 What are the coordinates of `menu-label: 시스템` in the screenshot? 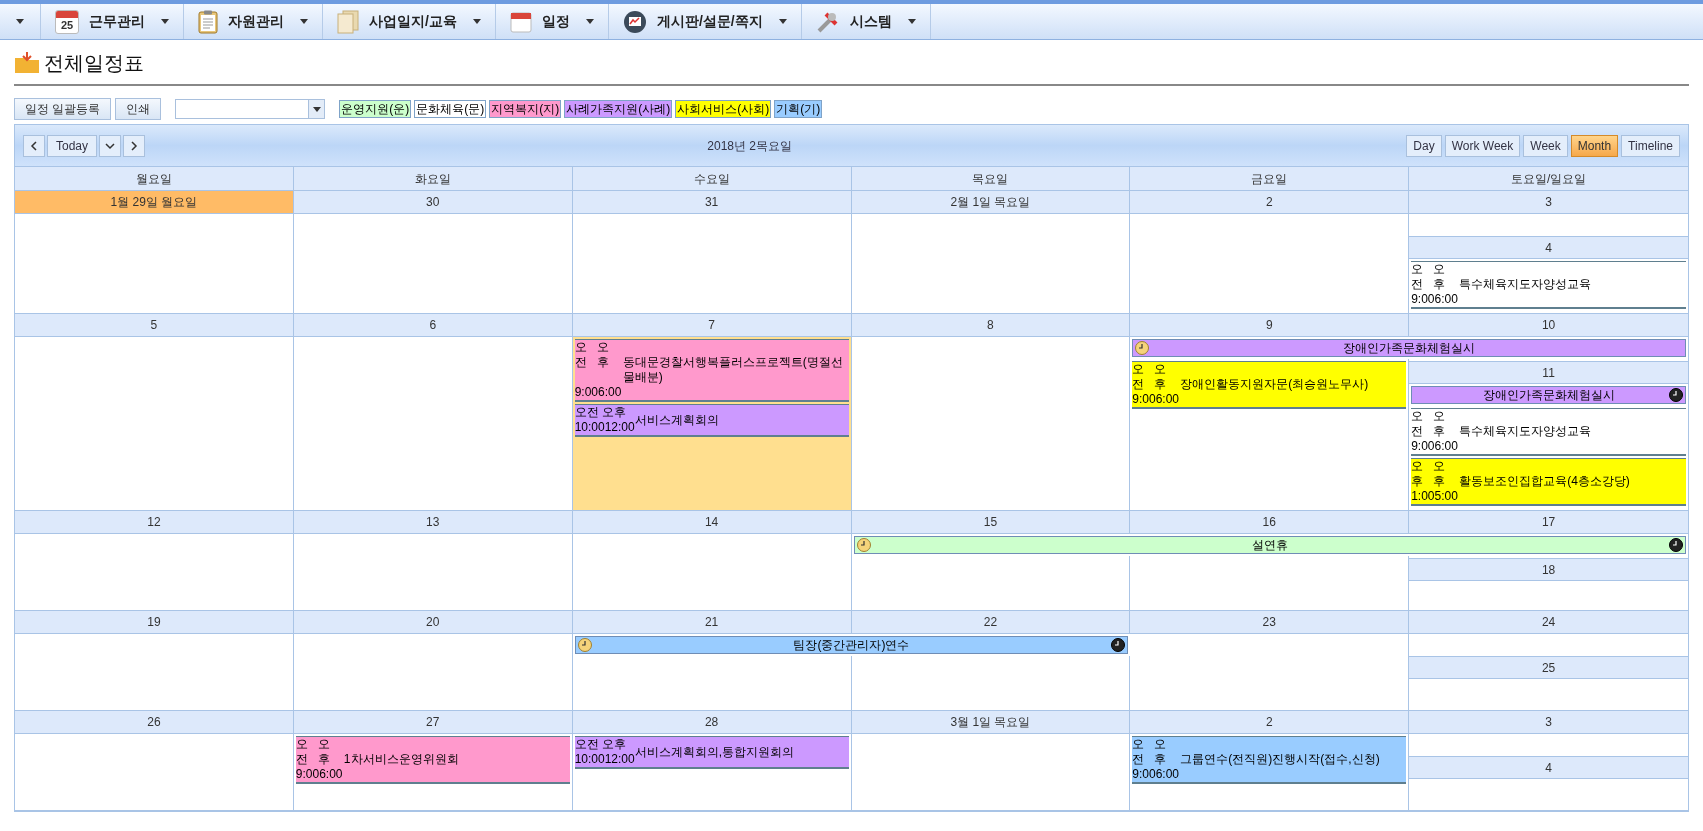 It's located at (870, 21).